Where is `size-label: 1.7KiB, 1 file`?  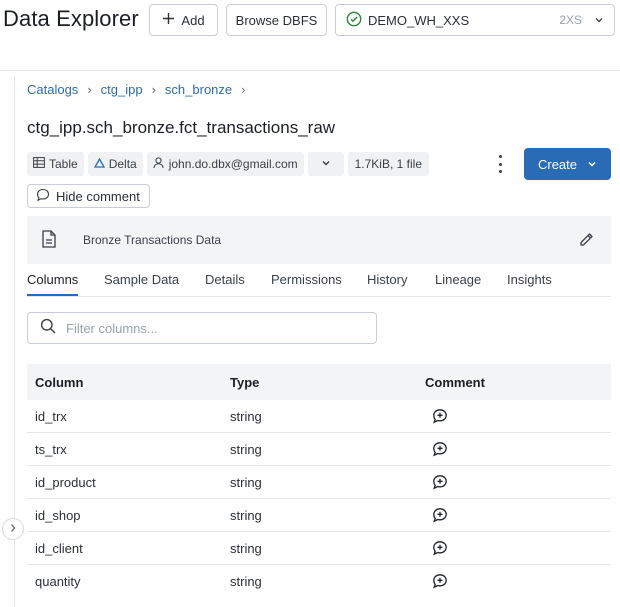 size-label: 1.7KiB, 1 file is located at coordinates (388, 164).